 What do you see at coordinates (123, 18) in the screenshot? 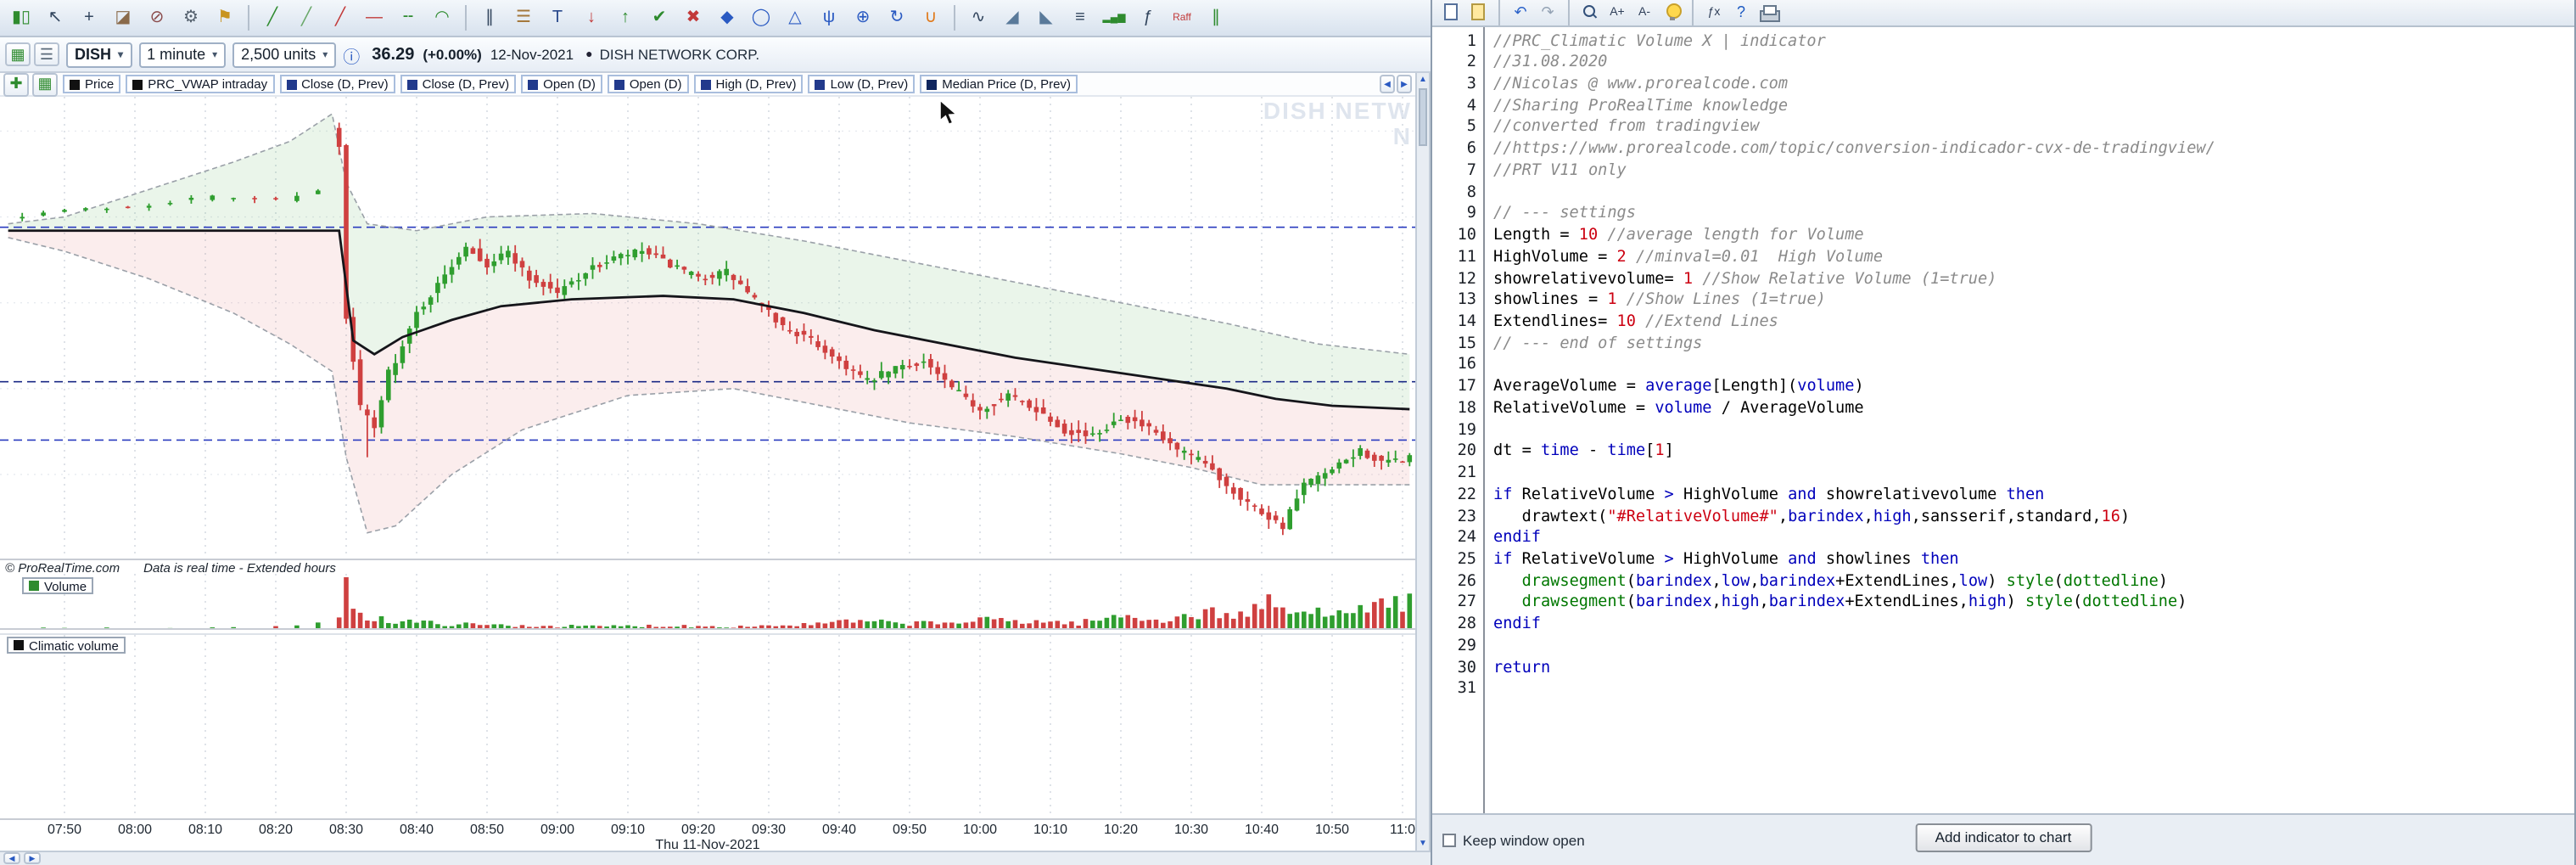
I see `eraser-tool: ◪` at bounding box center [123, 18].